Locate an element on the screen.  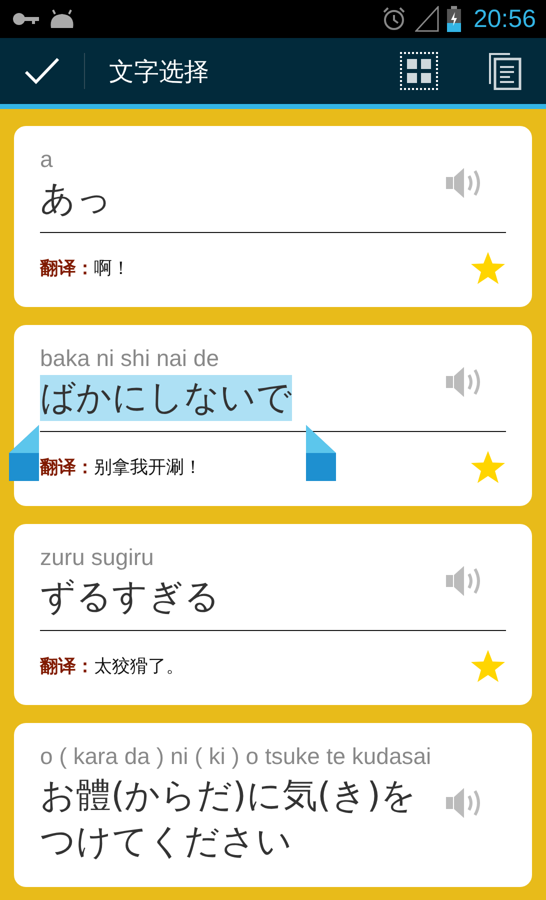
romaji-text: zuru sugiru is located at coordinates (97, 557).